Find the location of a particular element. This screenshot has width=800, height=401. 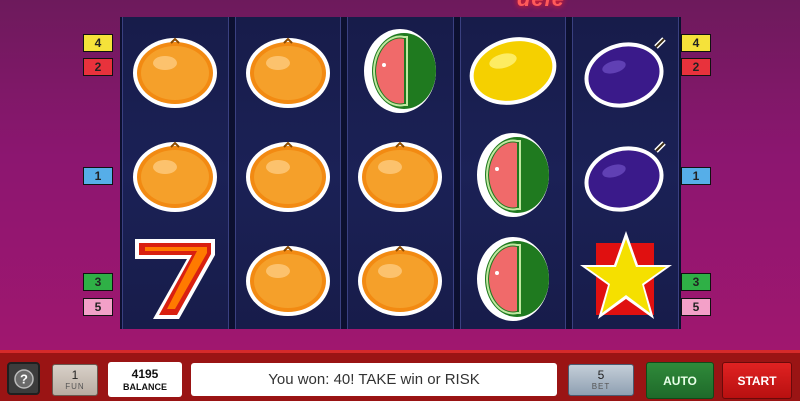

help-button: ? is located at coordinates (23, 378).